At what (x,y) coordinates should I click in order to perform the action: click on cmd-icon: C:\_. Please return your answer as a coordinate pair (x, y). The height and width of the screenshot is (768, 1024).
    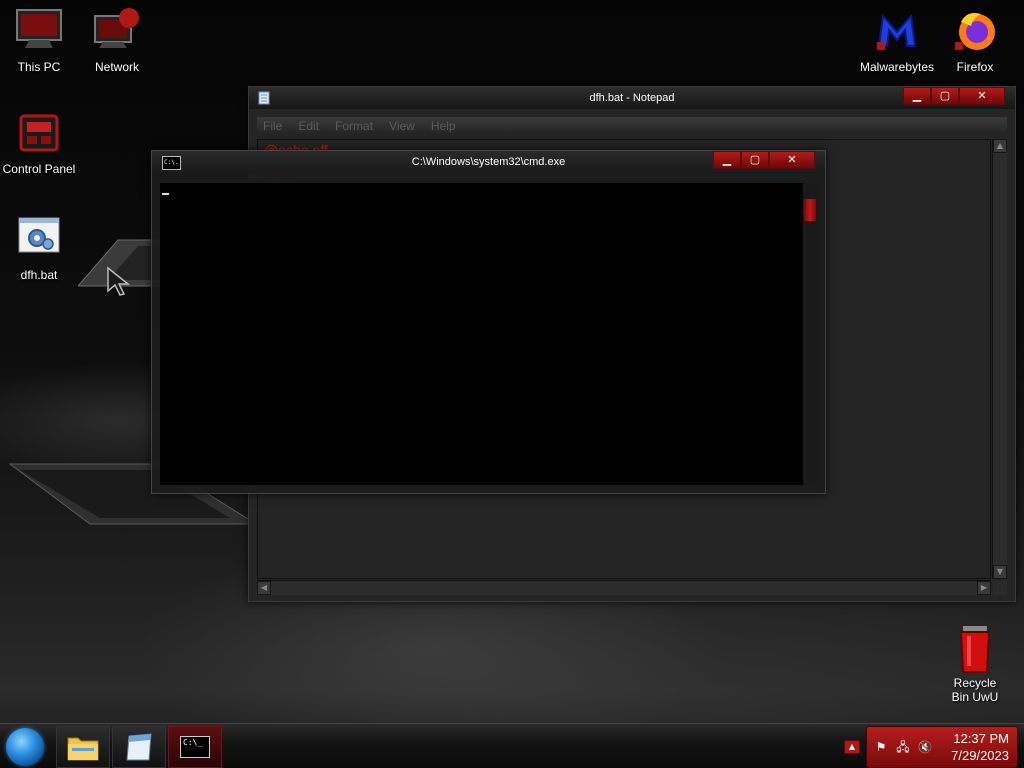
    Looking at the image, I should click on (195, 747).